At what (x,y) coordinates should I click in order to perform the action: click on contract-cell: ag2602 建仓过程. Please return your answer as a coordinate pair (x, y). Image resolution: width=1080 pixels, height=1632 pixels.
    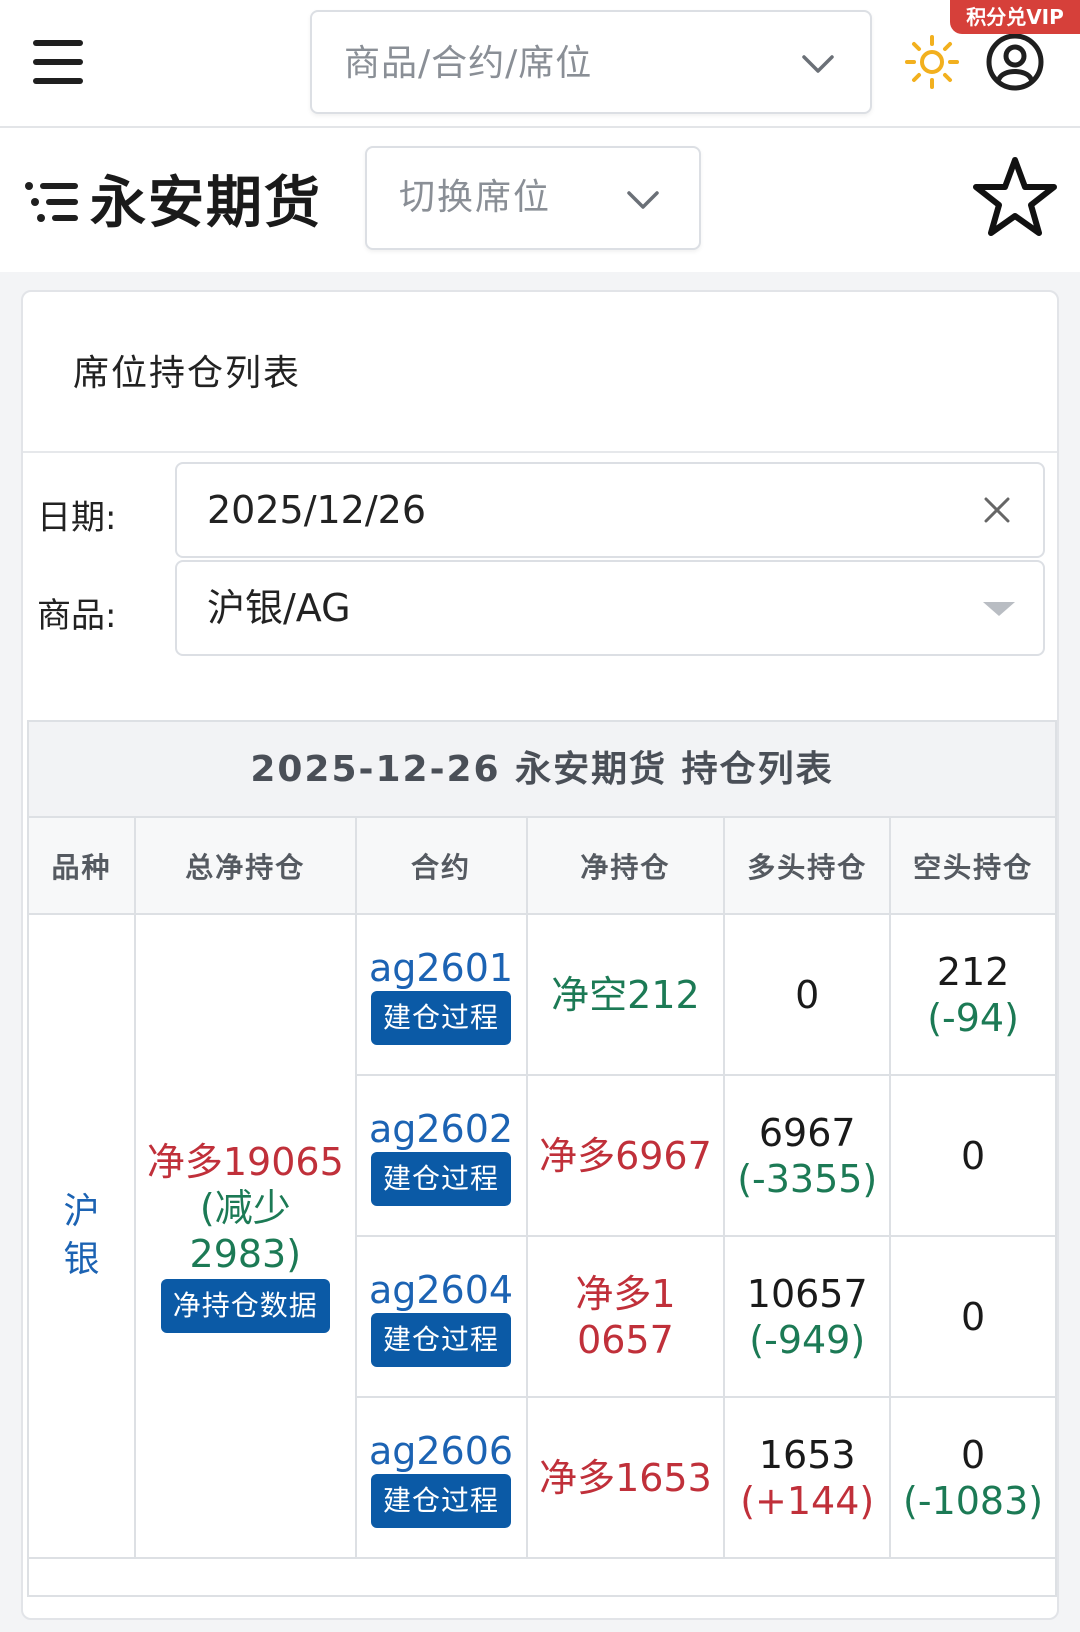
    Looking at the image, I should click on (441, 1155).